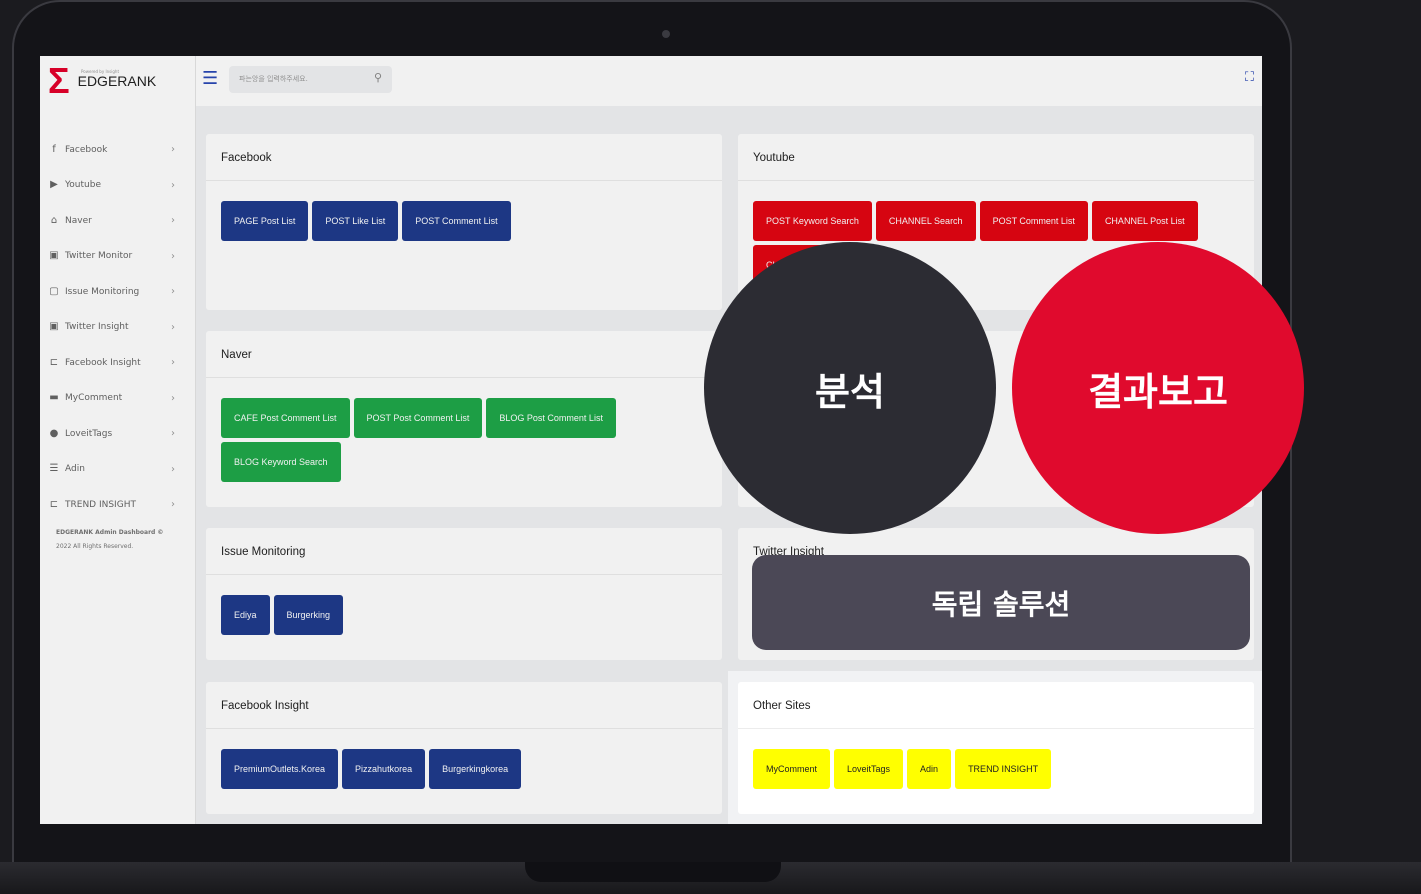 Image resolution: width=1421 pixels, height=894 pixels. What do you see at coordinates (929, 769) in the screenshot?
I see `adin-button: Adin` at bounding box center [929, 769].